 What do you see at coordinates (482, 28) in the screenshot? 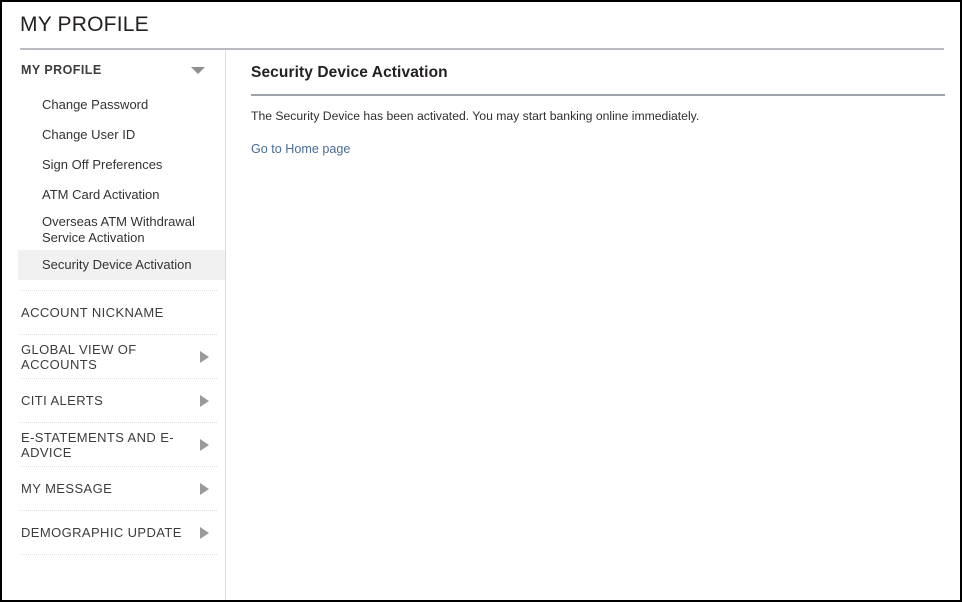
I see `page-header: MY PROFILE` at bounding box center [482, 28].